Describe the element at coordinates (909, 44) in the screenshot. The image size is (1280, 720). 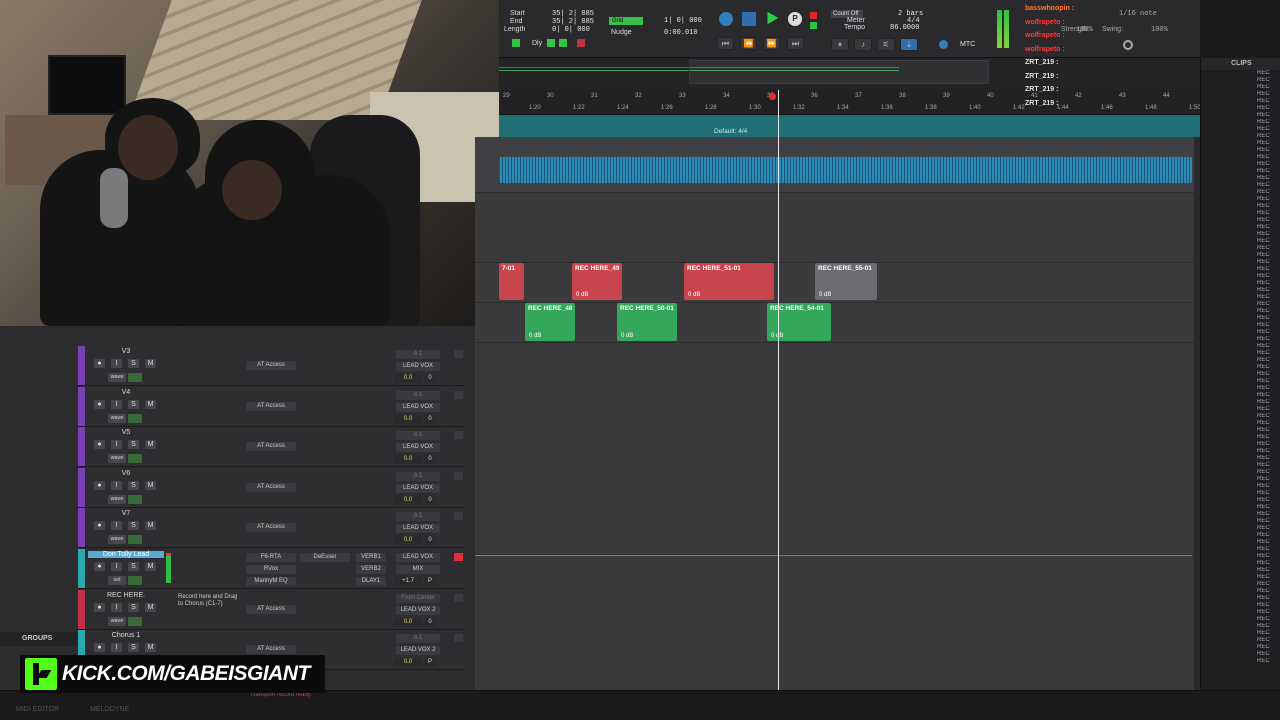
I see `conductor-icon: ⇣` at that location.